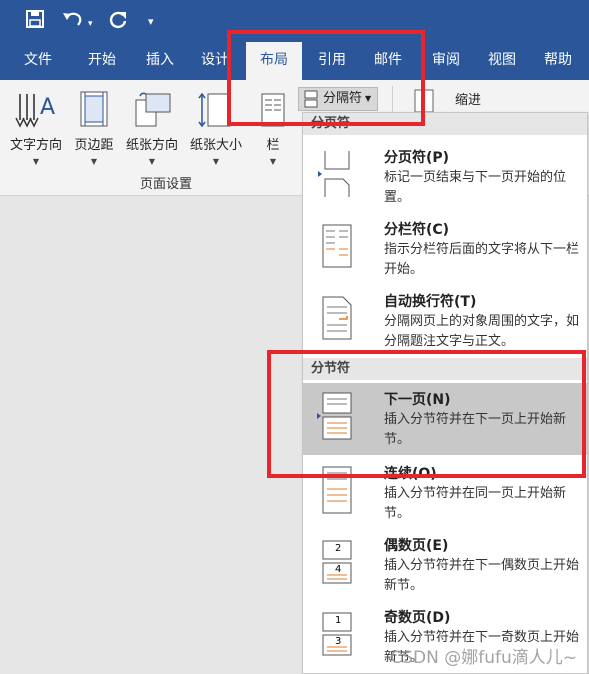 This screenshot has height=674, width=589. Describe the element at coordinates (160, 61) in the screenshot. I see `tab-insert: 插入` at that location.